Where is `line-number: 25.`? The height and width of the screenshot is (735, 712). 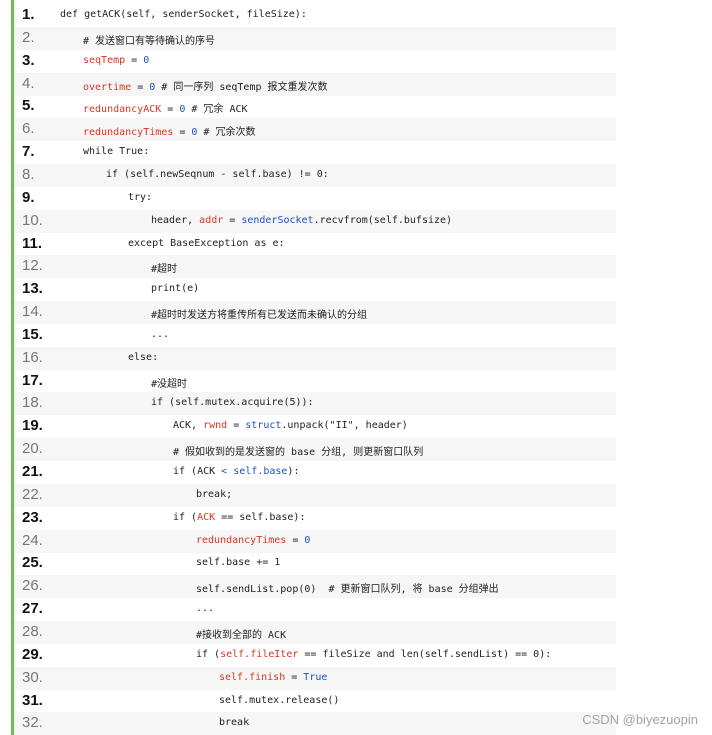 line-number: 25. is located at coordinates (32, 563).